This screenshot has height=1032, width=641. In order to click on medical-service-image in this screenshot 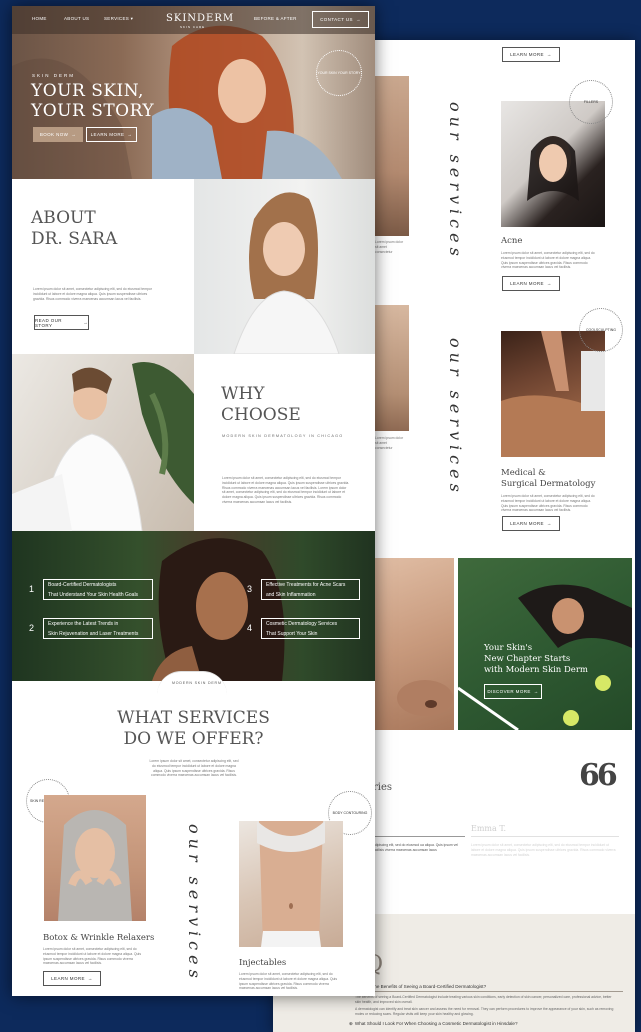, I will do `click(553, 394)`.